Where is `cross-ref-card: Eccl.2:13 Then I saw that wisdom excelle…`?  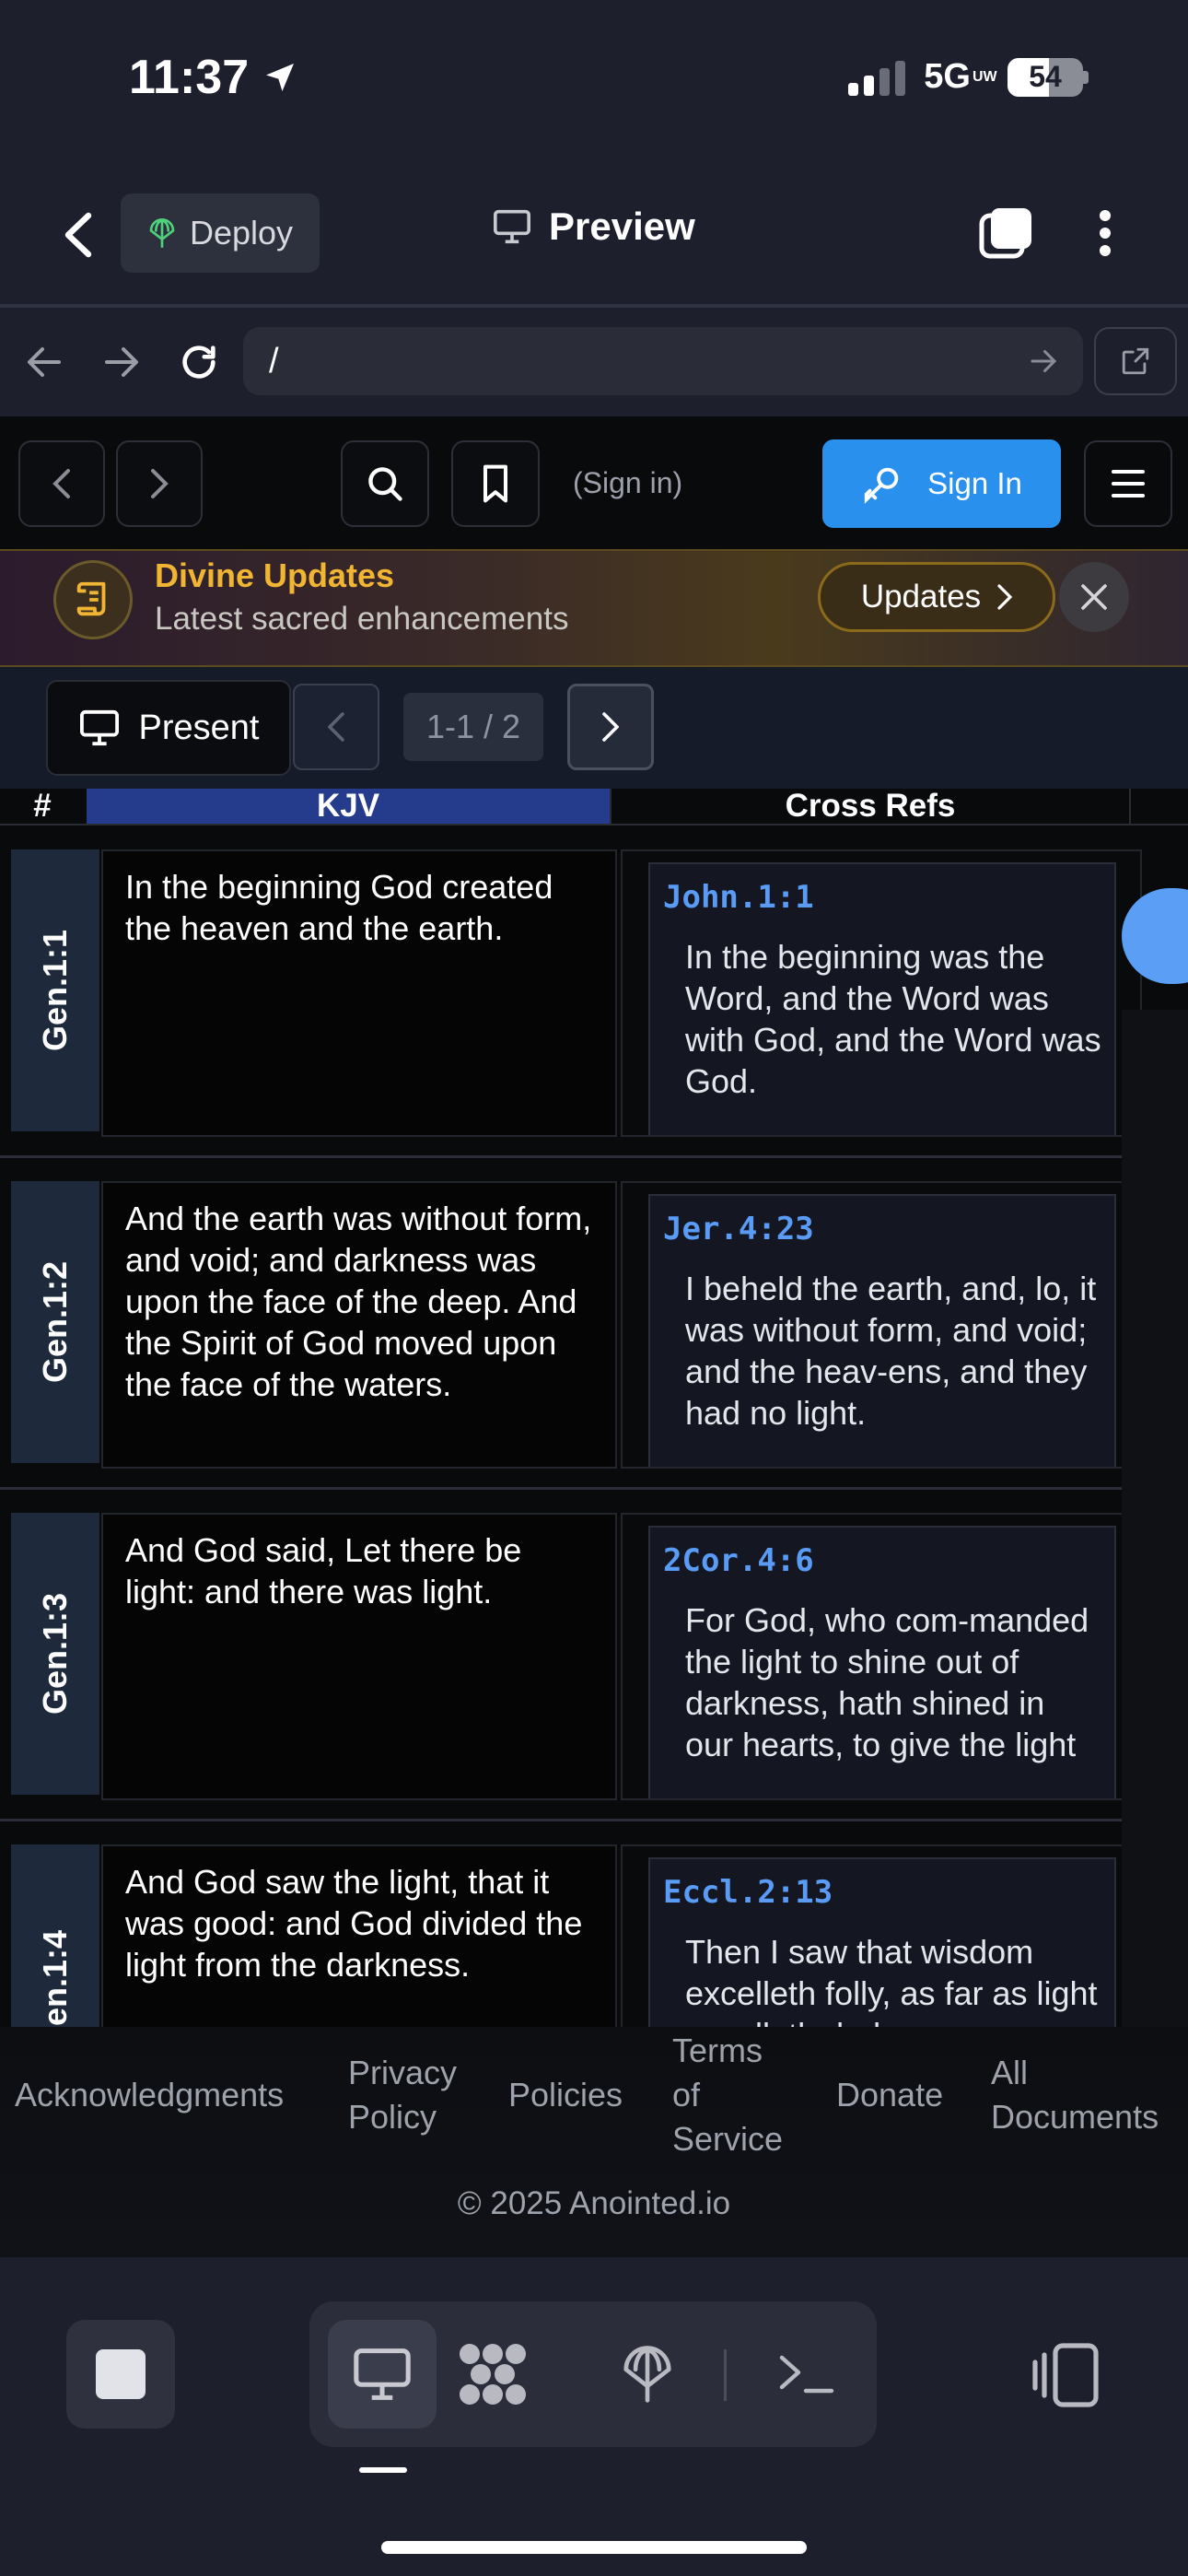
cross-ref-card: Eccl.2:13 Then I saw that wisdom excelle… is located at coordinates (882, 1942).